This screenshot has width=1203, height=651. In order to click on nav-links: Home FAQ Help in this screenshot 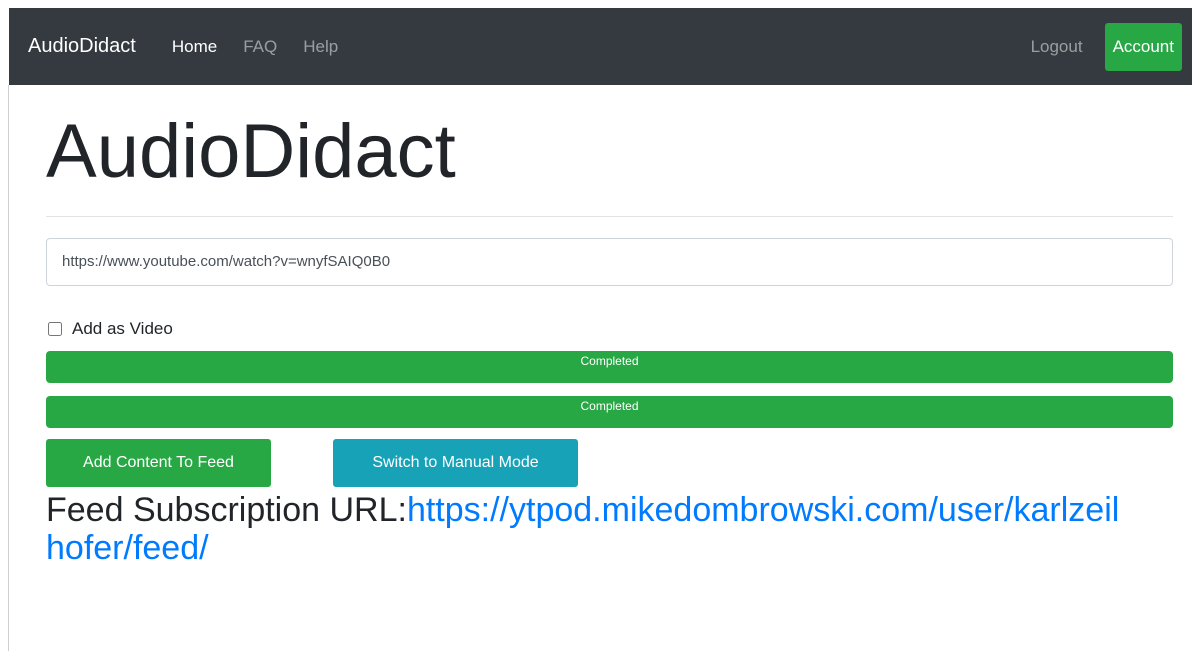, I will do `click(258, 47)`.